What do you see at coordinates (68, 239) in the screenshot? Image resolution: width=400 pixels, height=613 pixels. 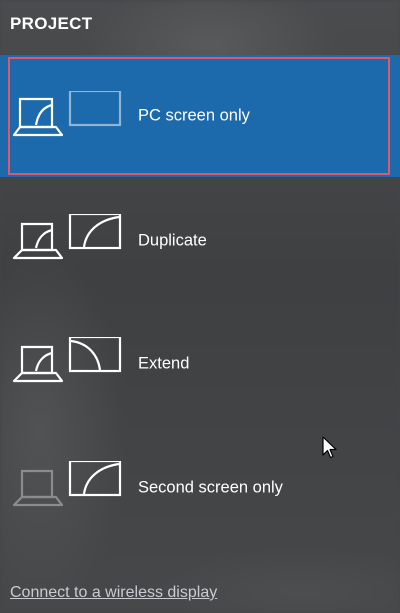 I see `duplicate-icon` at bounding box center [68, 239].